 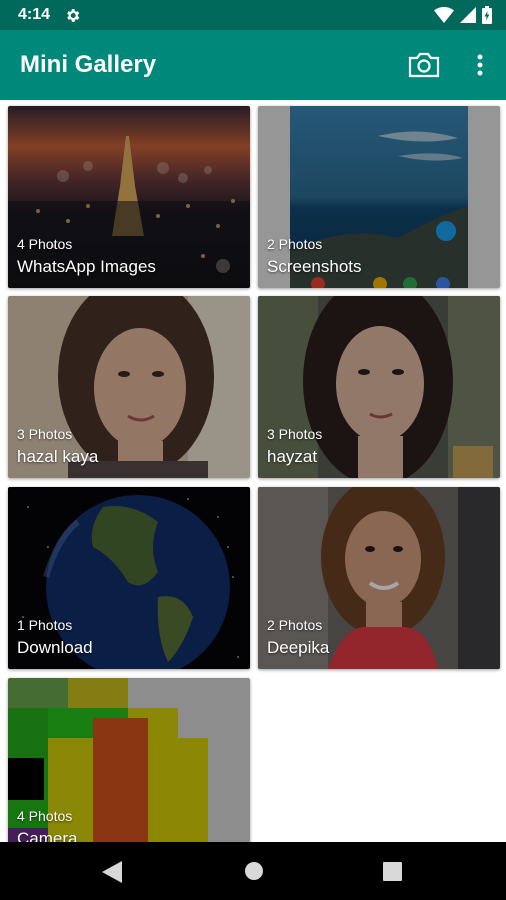 I want to click on camera-button, so click(x=424, y=65).